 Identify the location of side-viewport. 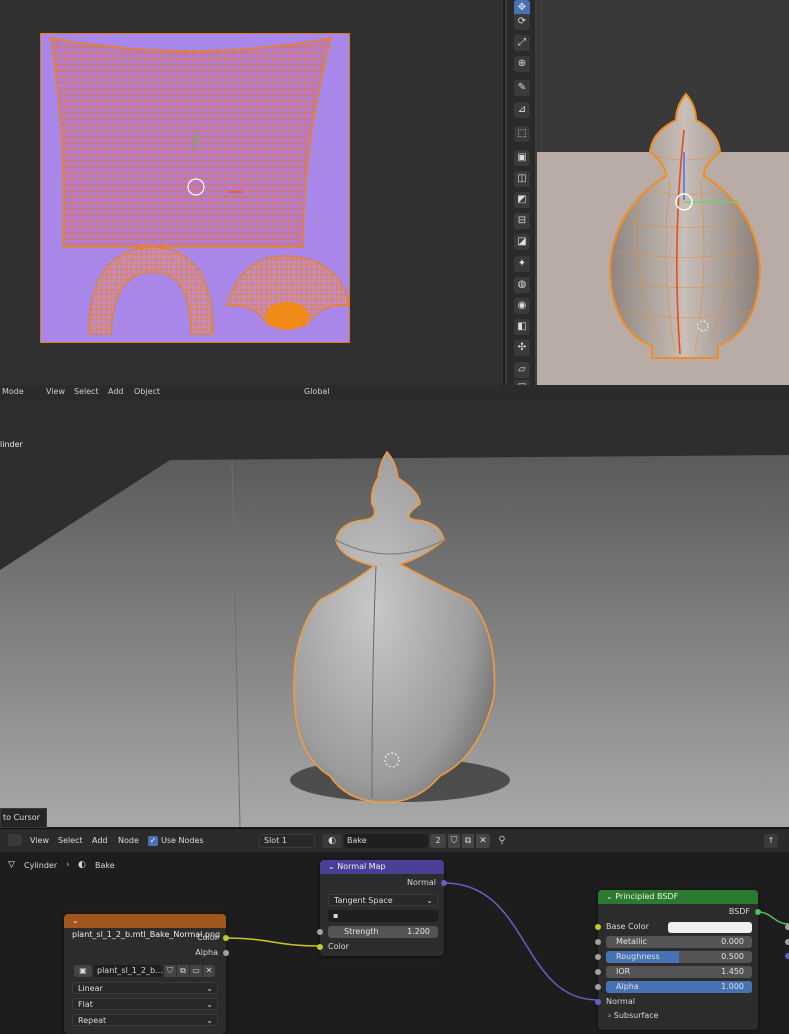
(647, 196).